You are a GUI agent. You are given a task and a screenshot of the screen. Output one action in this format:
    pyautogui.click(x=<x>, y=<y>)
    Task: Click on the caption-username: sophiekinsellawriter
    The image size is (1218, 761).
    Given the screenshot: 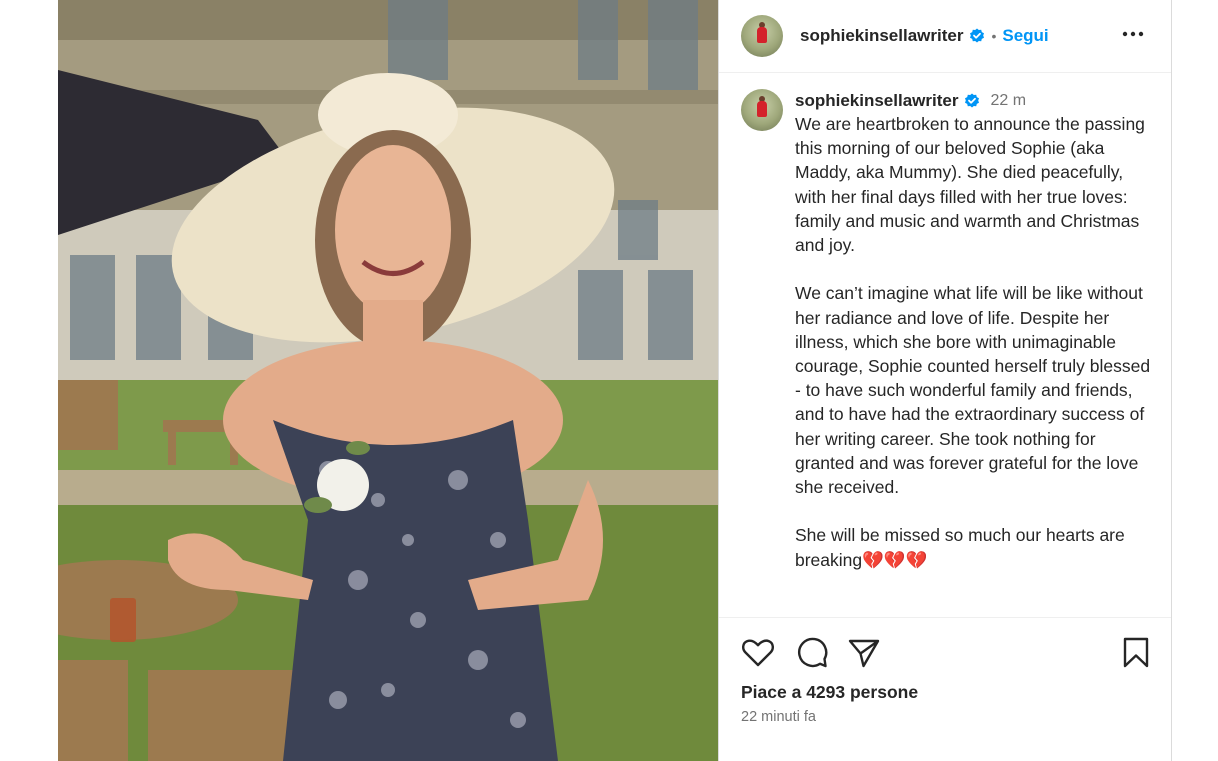 What is the action you would take?
    pyautogui.click(x=876, y=101)
    